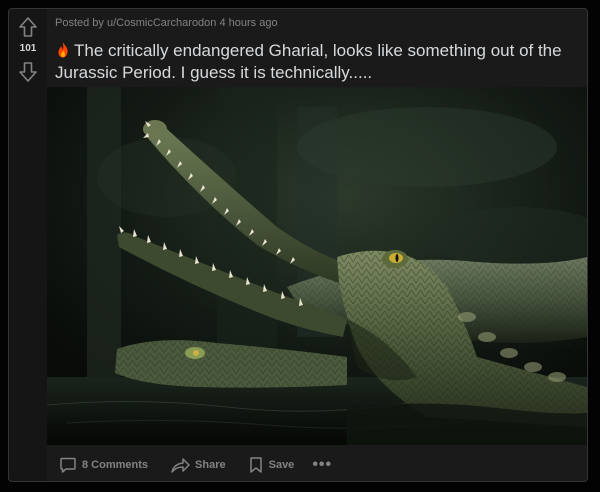 The width and height of the screenshot is (600, 492). What do you see at coordinates (255, 465) in the screenshot?
I see `bookmark-icon` at bounding box center [255, 465].